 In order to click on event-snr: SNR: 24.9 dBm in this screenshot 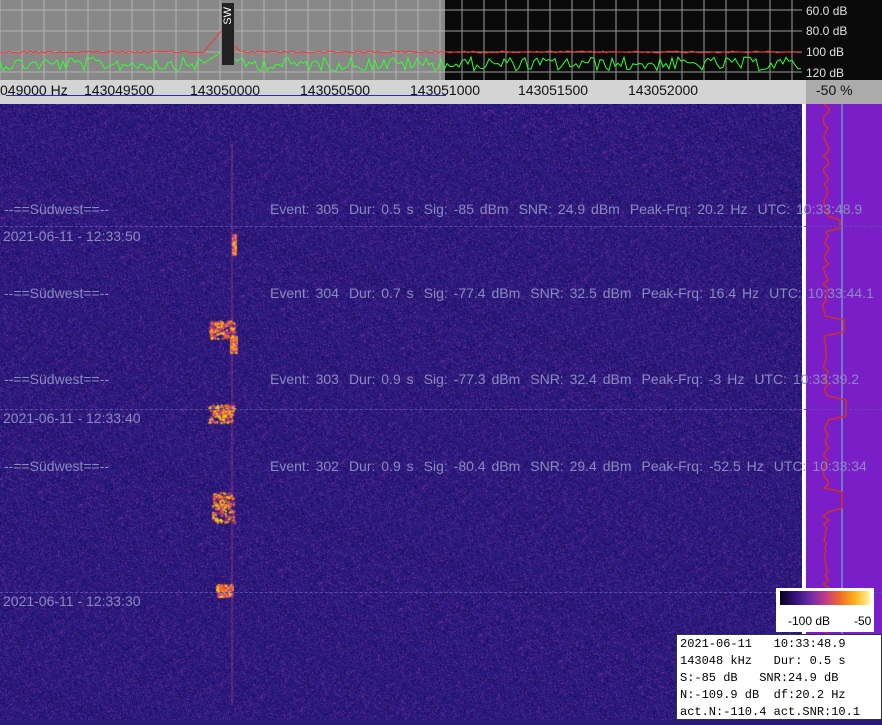, I will do `click(569, 209)`.